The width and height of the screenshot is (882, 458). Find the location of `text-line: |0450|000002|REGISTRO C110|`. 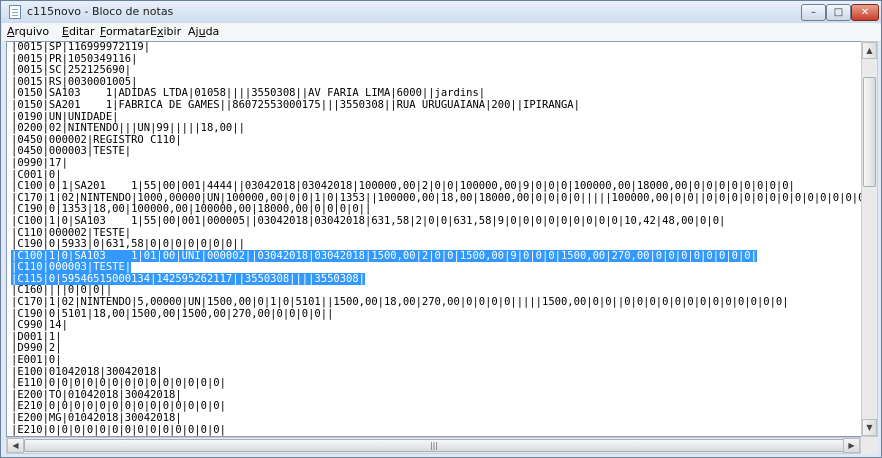

text-line: |0450|000002|REGISTRO C110| is located at coordinates (436, 140).